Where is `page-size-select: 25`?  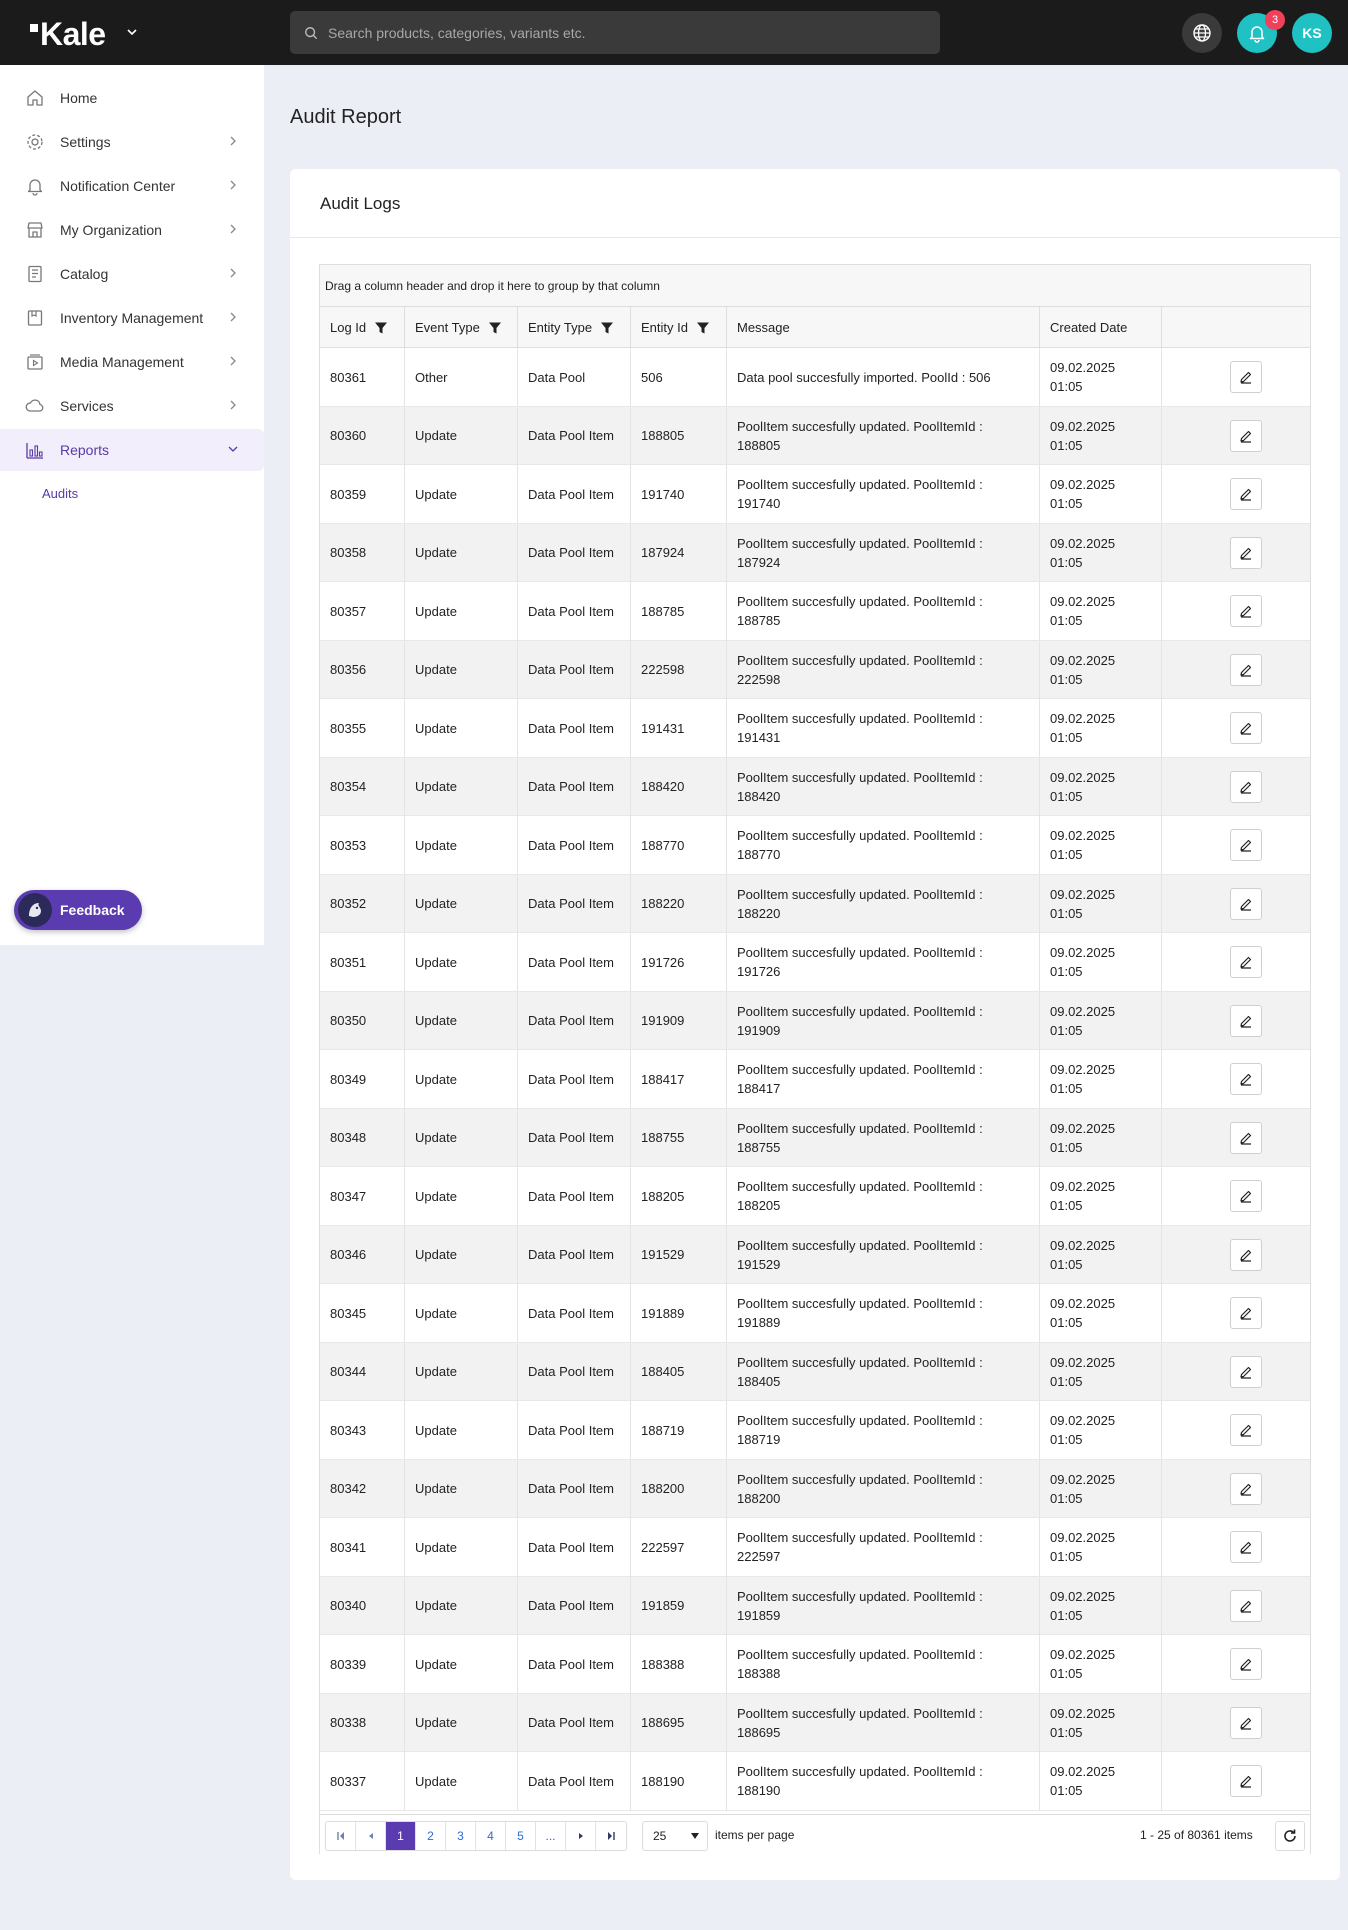 page-size-select: 25 is located at coordinates (675, 1836).